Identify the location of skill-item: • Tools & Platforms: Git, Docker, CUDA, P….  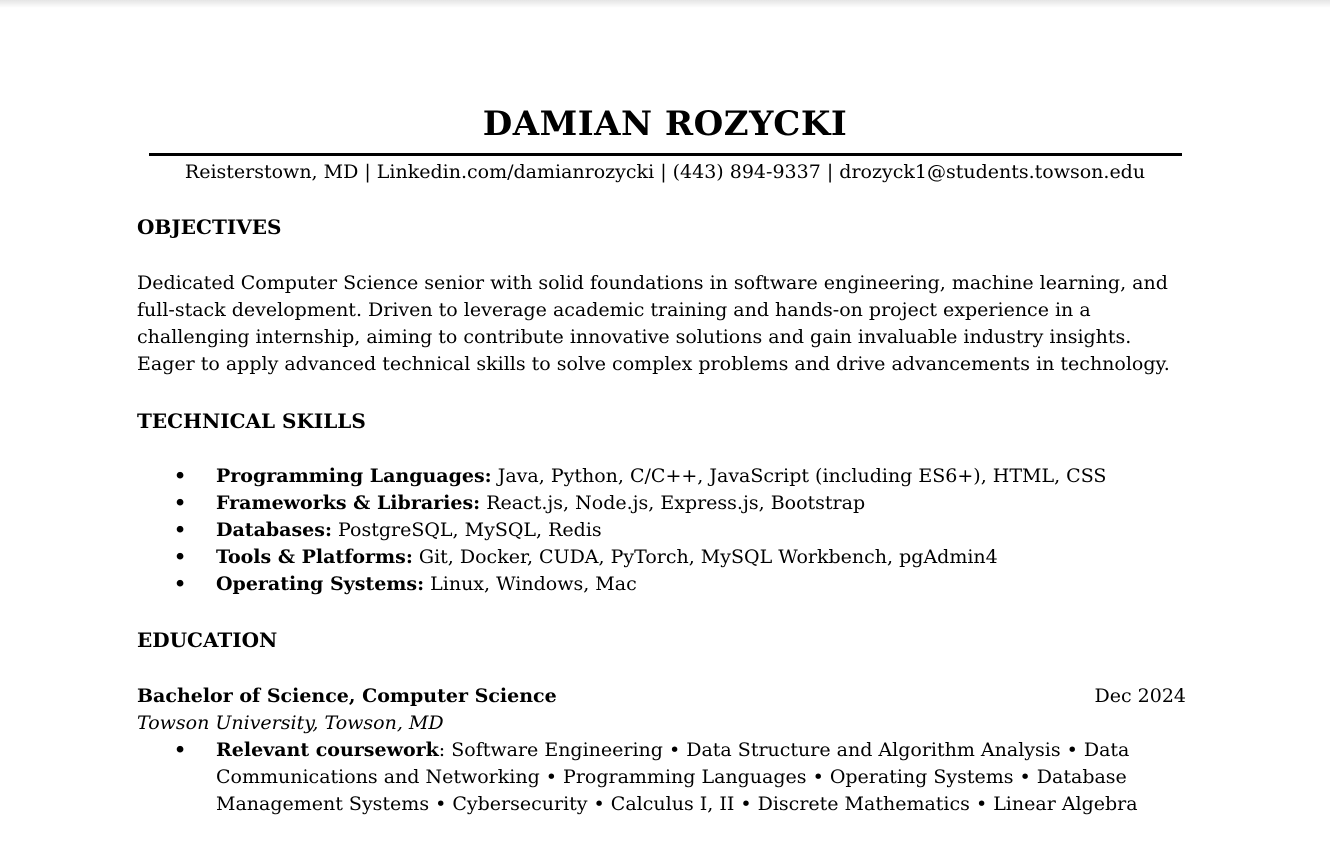
(621, 557).